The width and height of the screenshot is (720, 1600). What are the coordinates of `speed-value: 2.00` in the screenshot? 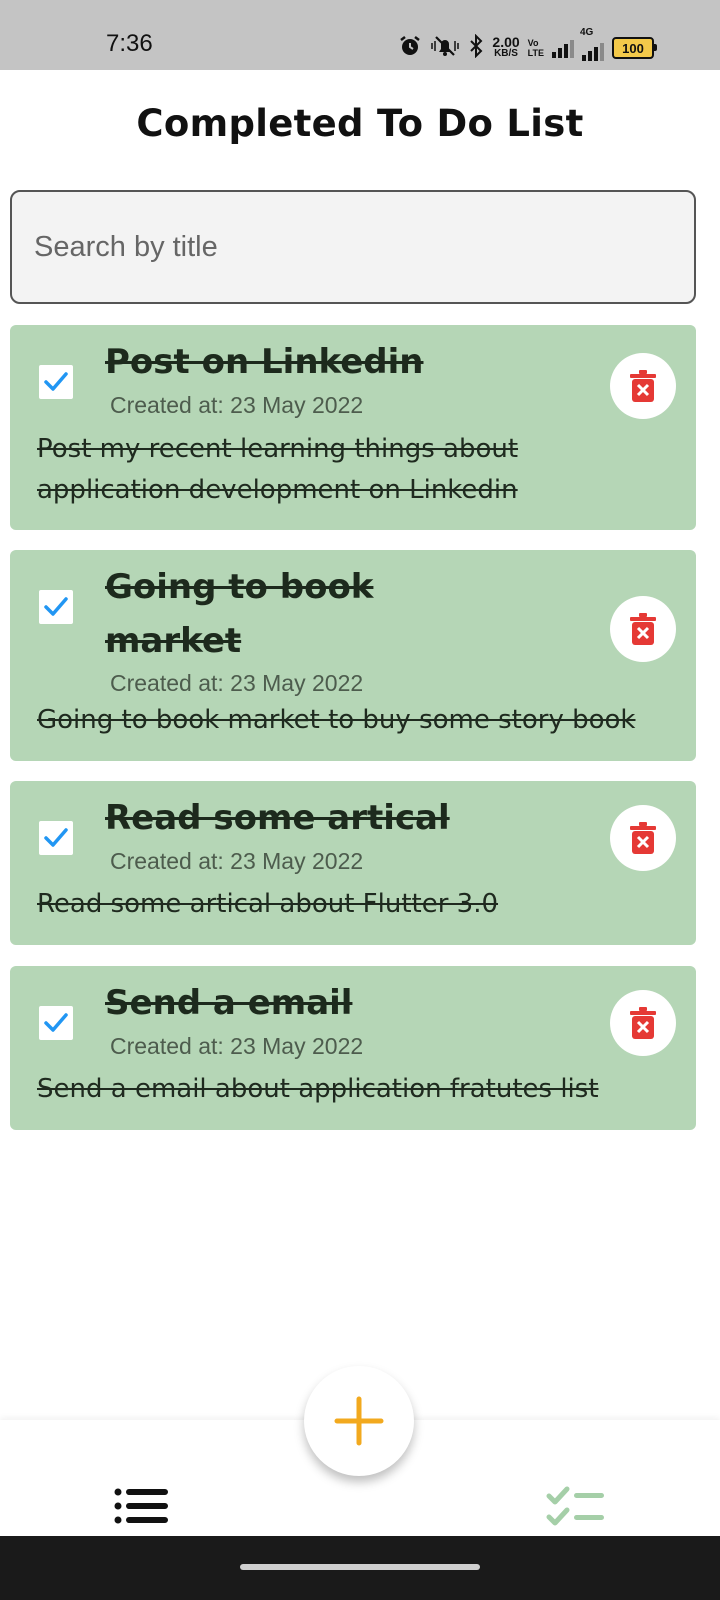 It's located at (506, 42).